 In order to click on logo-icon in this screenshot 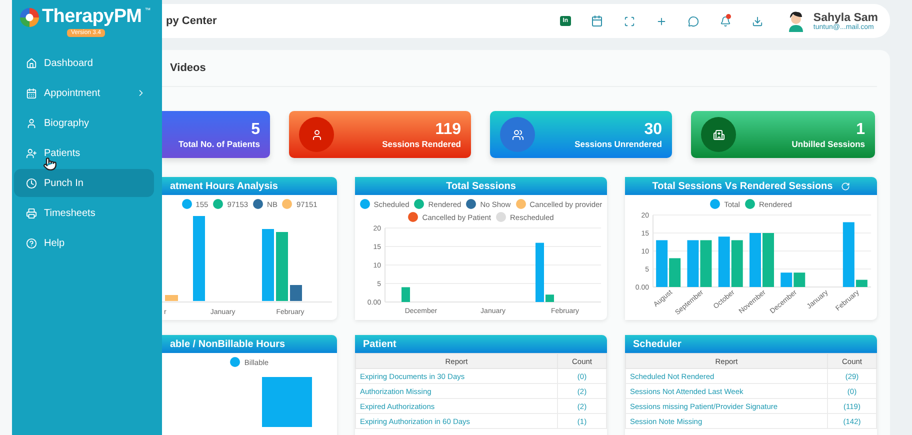, I will do `click(29, 17)`.